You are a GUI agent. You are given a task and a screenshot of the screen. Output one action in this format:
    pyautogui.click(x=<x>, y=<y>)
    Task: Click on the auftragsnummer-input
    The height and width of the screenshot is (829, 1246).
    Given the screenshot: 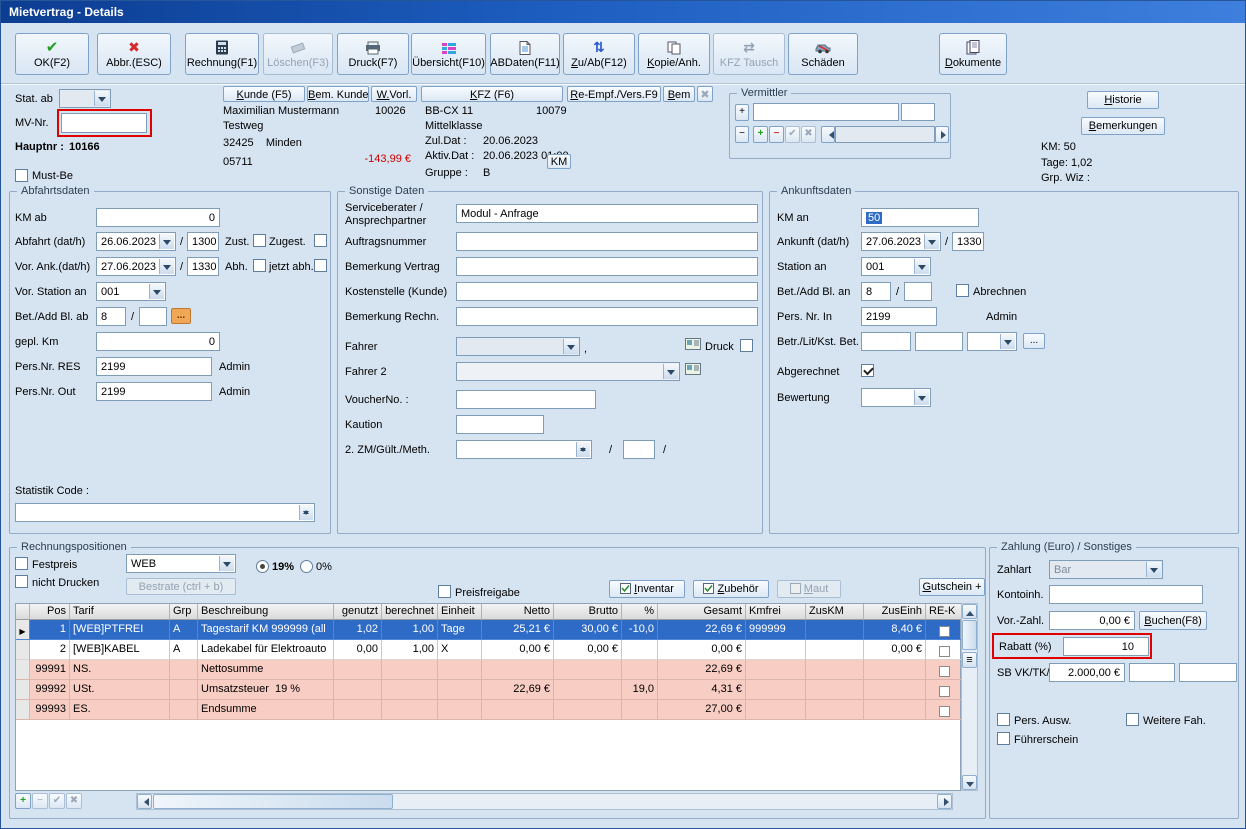 What is the action you would take?
    pyautogui.click(x=607, y=241)
    